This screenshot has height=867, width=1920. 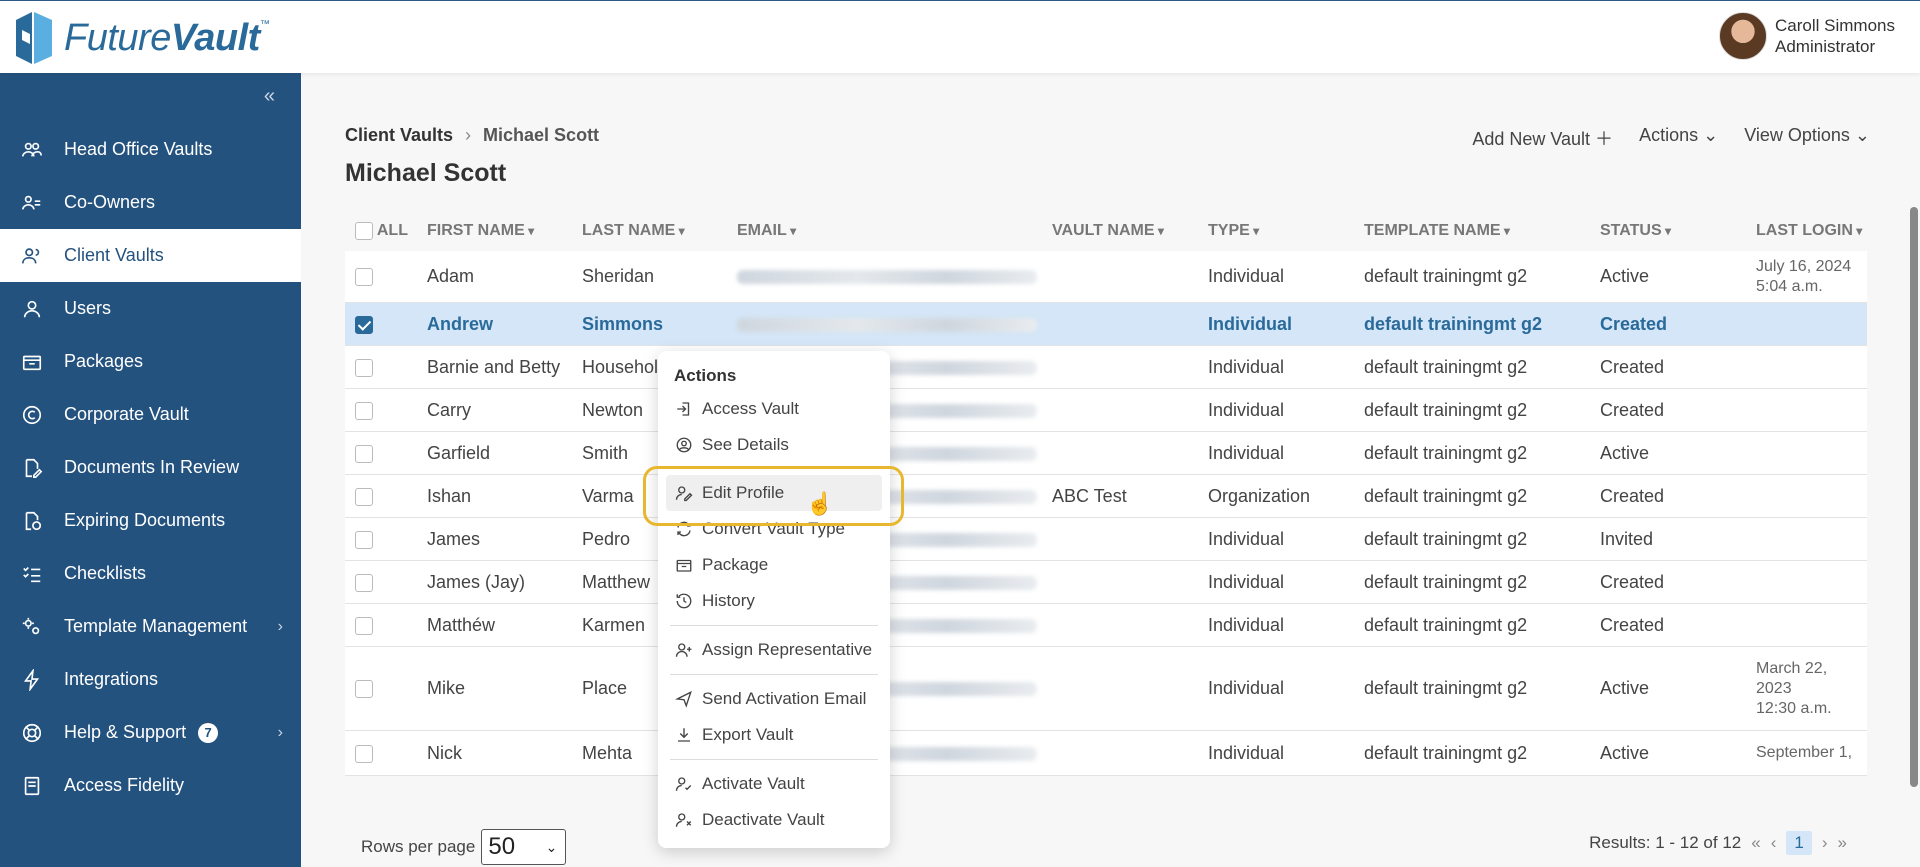 What do you see at coordinates (1743, 36) in the screenshot?
I see `avatar` at bounding box center [1743, 36].